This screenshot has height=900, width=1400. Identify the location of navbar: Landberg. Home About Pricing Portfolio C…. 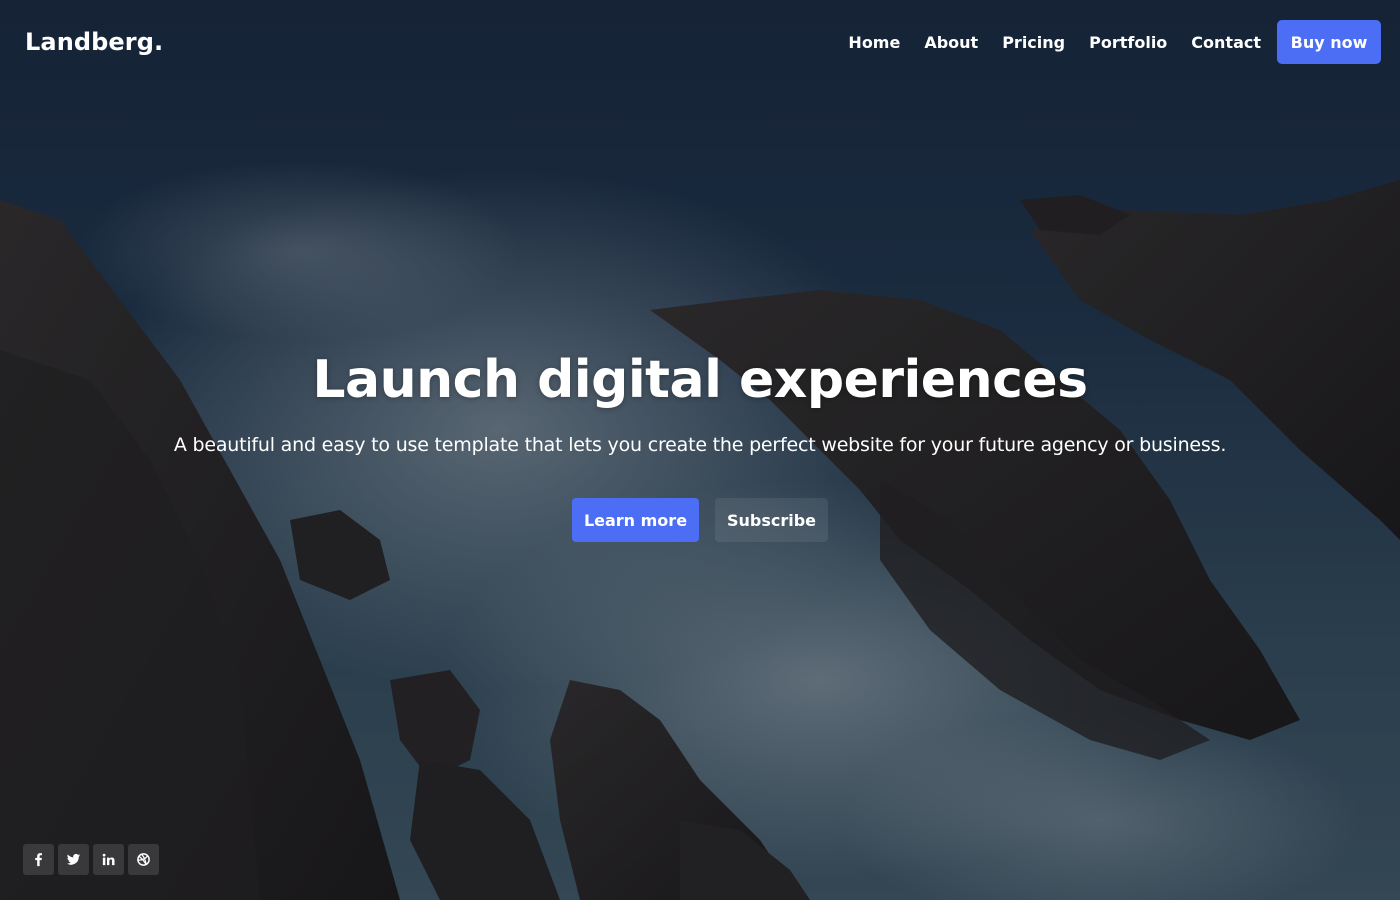
(700, 42).